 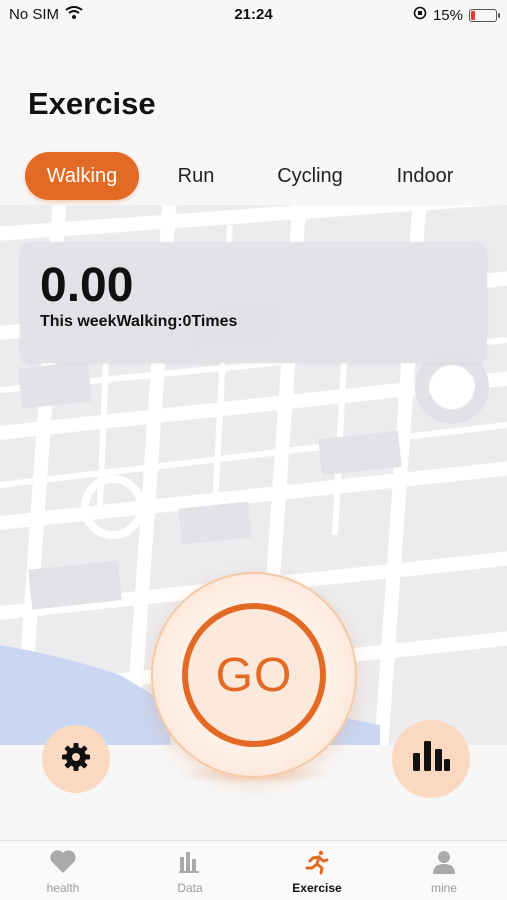 I want to click on go-button-label: GO, so click(x=254, y=675).